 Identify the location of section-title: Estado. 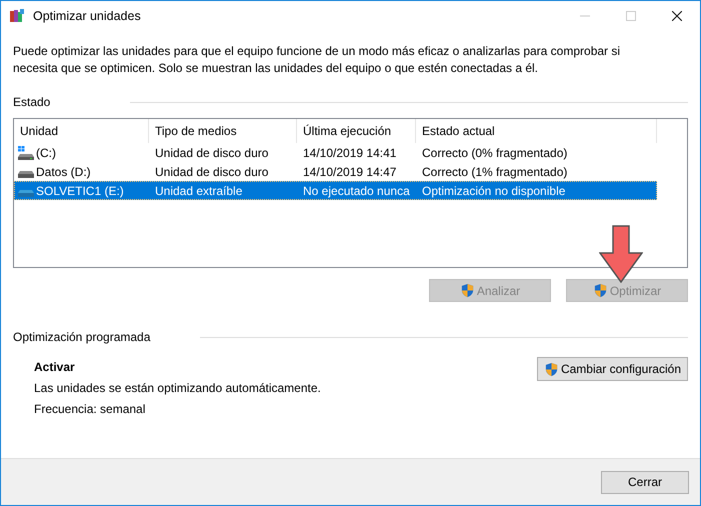
(31, 102).